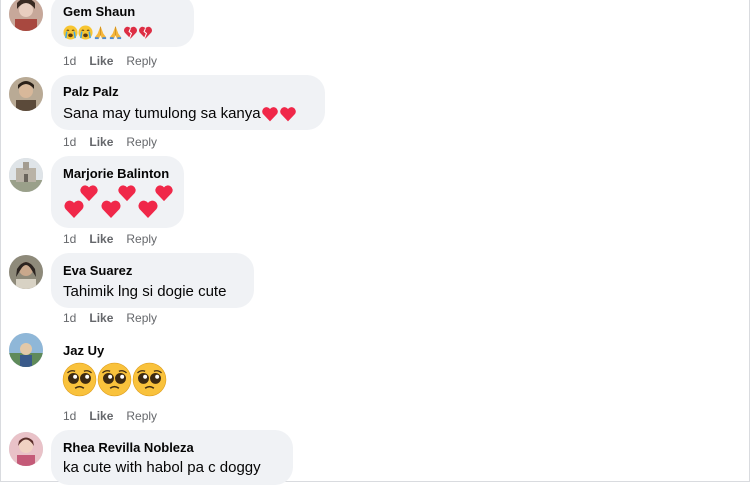 The width and height of the screenshot is (750, 485). Describe the element at coordinates (91, 91) in the screenshot. I see `commenter-name: Palz Palz` at that location.